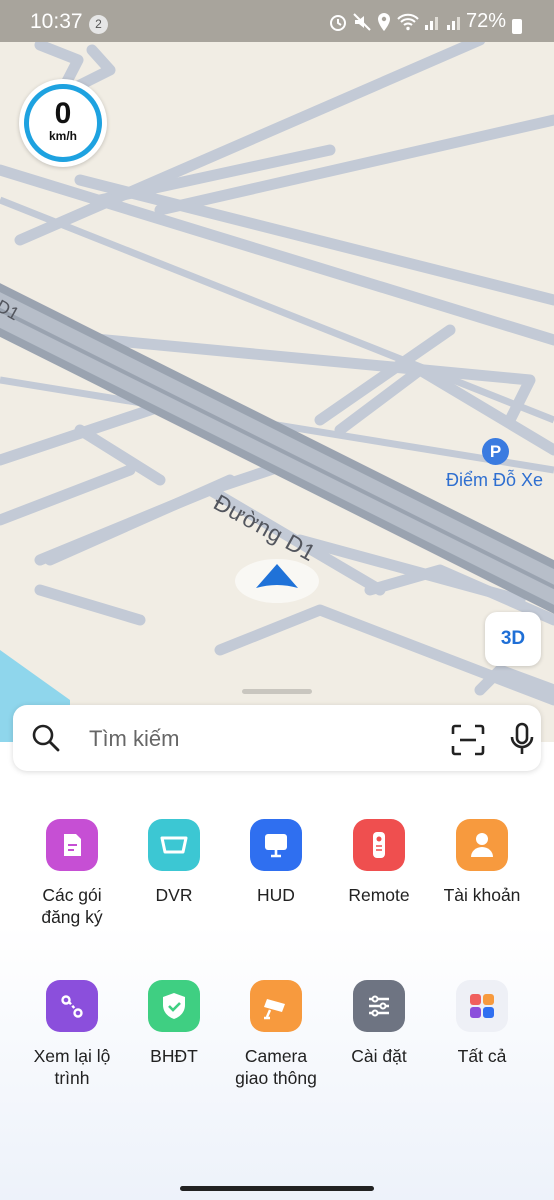  Describe the element at coordinates (522, 739) in the screenshot. I see `microphone-icon` at that location.